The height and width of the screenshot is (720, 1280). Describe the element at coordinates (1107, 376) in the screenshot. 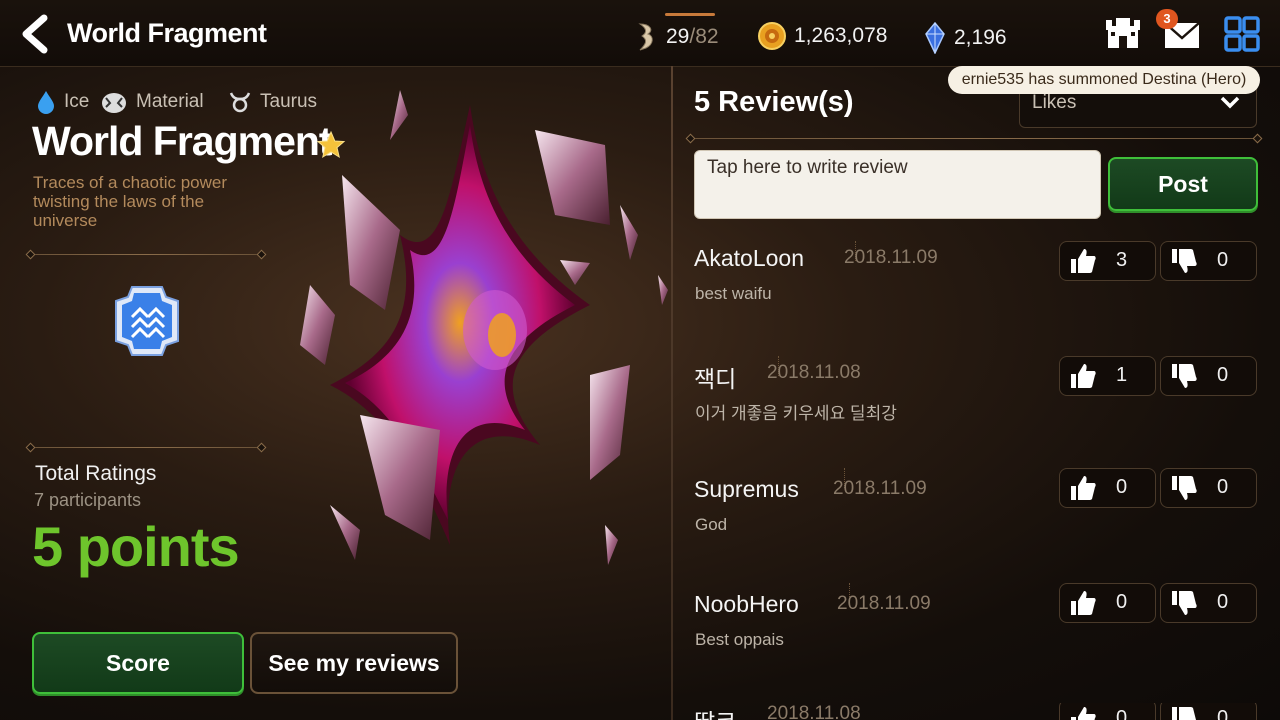

I see `like-button: 1` at that location.